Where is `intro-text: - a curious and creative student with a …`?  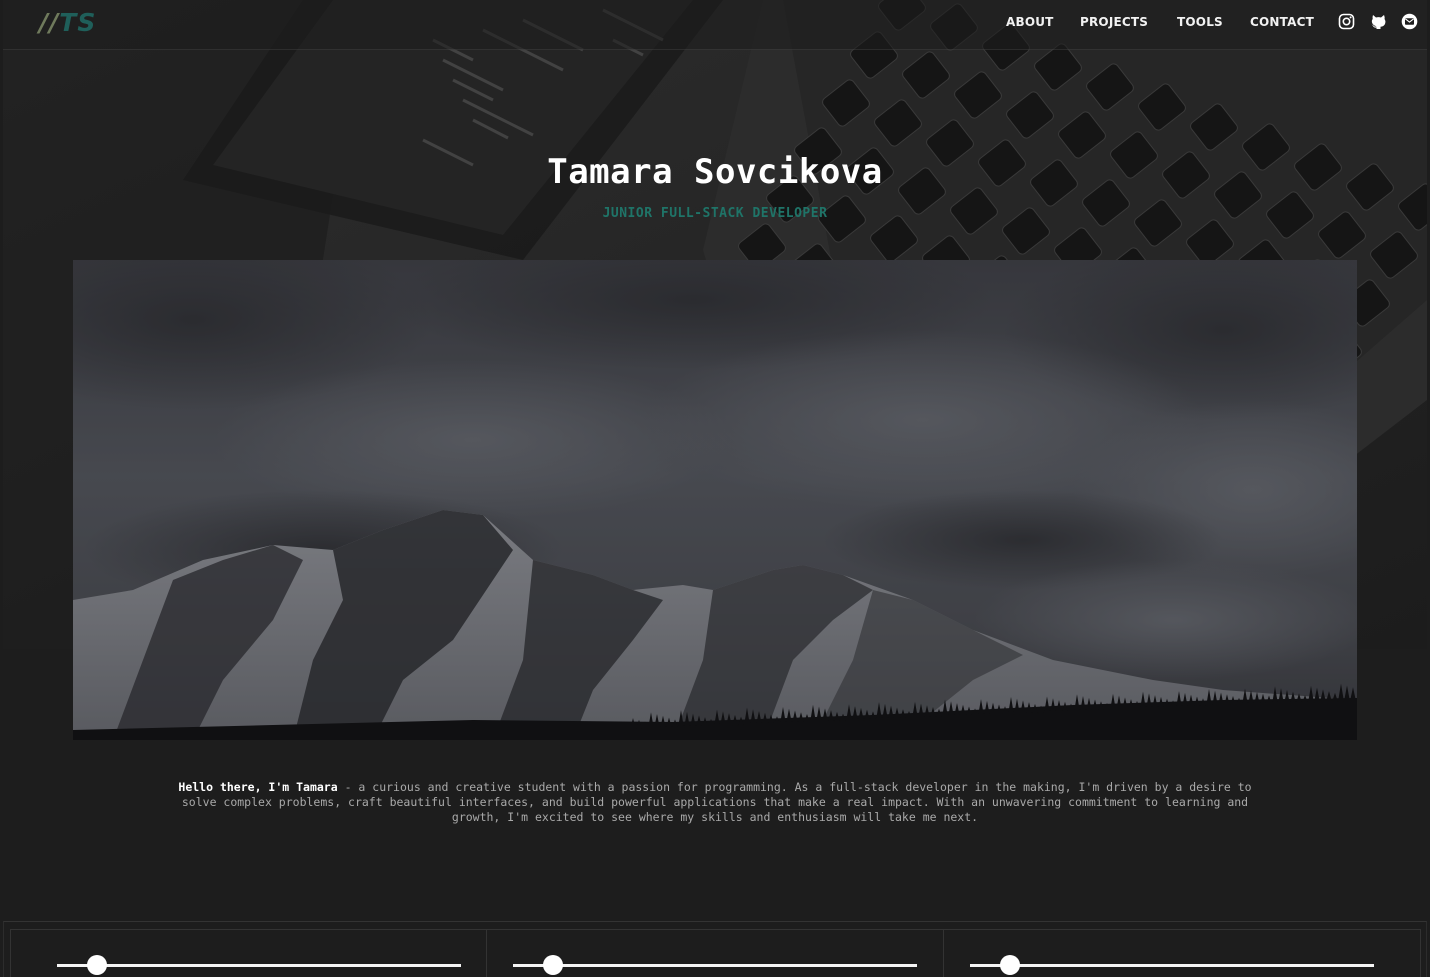
intro-text: - a curious and creative student with a … is located at coordinates (716, 802).